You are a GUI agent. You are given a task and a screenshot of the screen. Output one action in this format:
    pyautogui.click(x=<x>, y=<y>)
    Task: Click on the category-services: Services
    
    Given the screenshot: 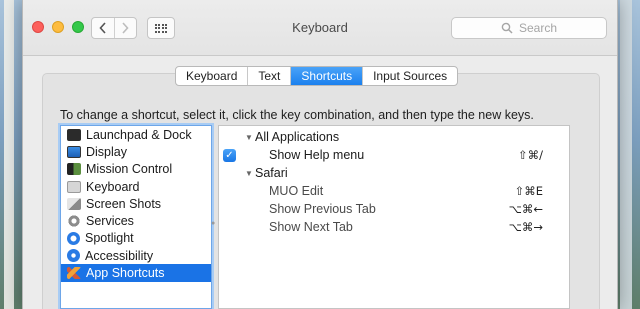 What is the action you would take?
    pyautogui.click(x=136, y=220)
    